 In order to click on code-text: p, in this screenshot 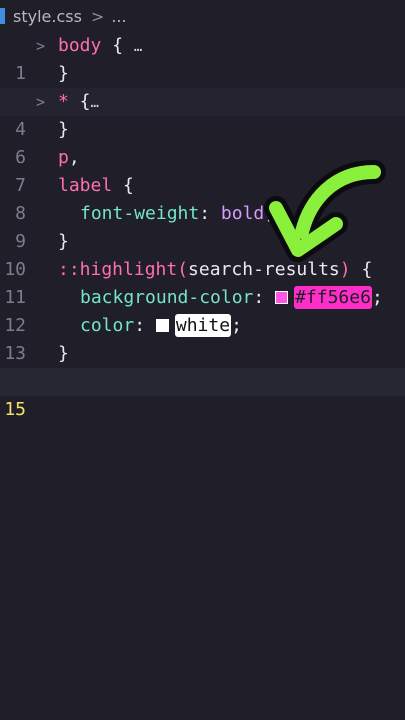, I will do `click(69, 158)`.